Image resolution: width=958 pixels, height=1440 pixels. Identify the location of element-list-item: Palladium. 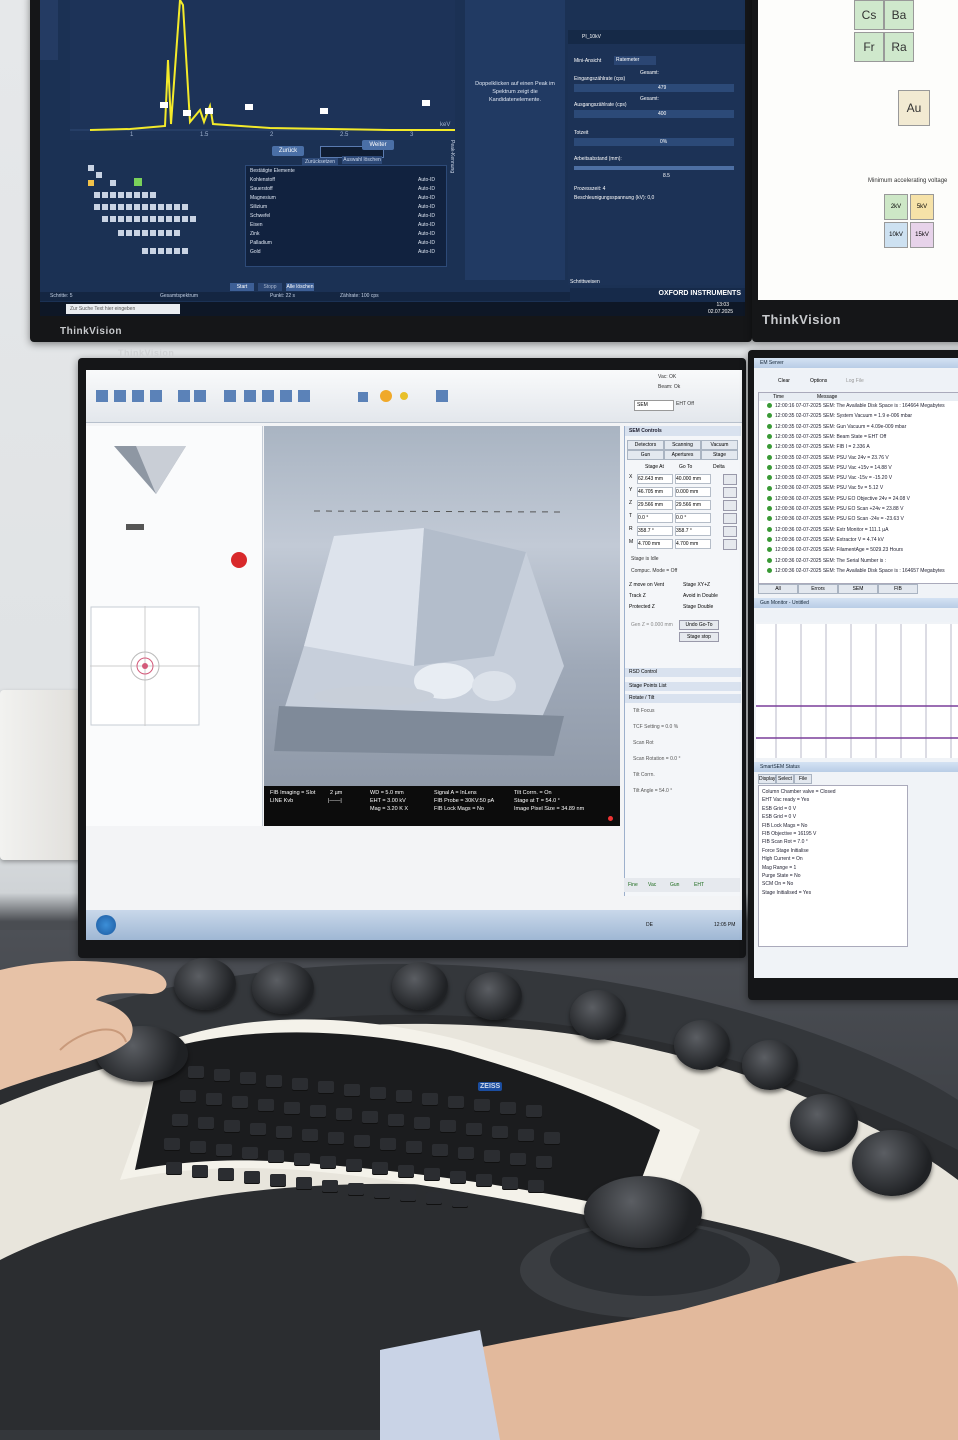
(261, 243).